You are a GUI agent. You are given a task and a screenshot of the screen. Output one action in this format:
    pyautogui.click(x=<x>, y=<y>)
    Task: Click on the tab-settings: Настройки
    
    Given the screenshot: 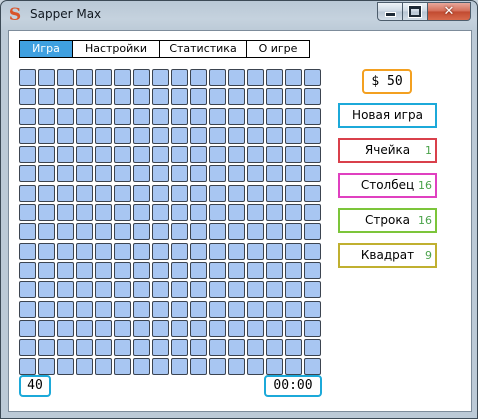 What is the action you would take?
    pyautogui.click(x=116, y=49)
    